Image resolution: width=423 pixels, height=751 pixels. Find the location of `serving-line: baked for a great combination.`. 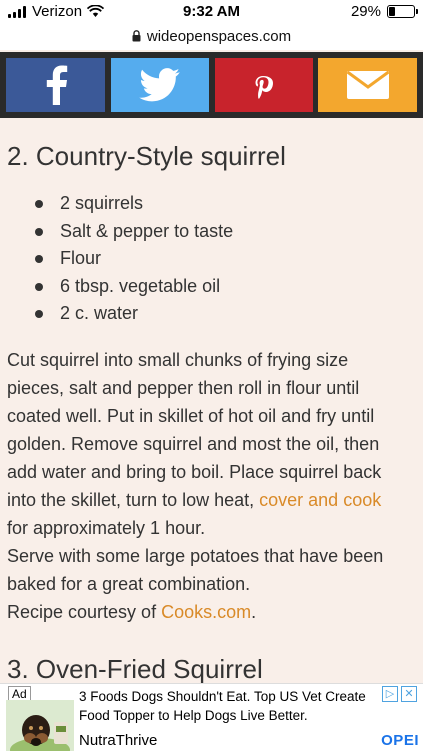

serving-line: baked for a great combination. is located at coordinates (129, 584).